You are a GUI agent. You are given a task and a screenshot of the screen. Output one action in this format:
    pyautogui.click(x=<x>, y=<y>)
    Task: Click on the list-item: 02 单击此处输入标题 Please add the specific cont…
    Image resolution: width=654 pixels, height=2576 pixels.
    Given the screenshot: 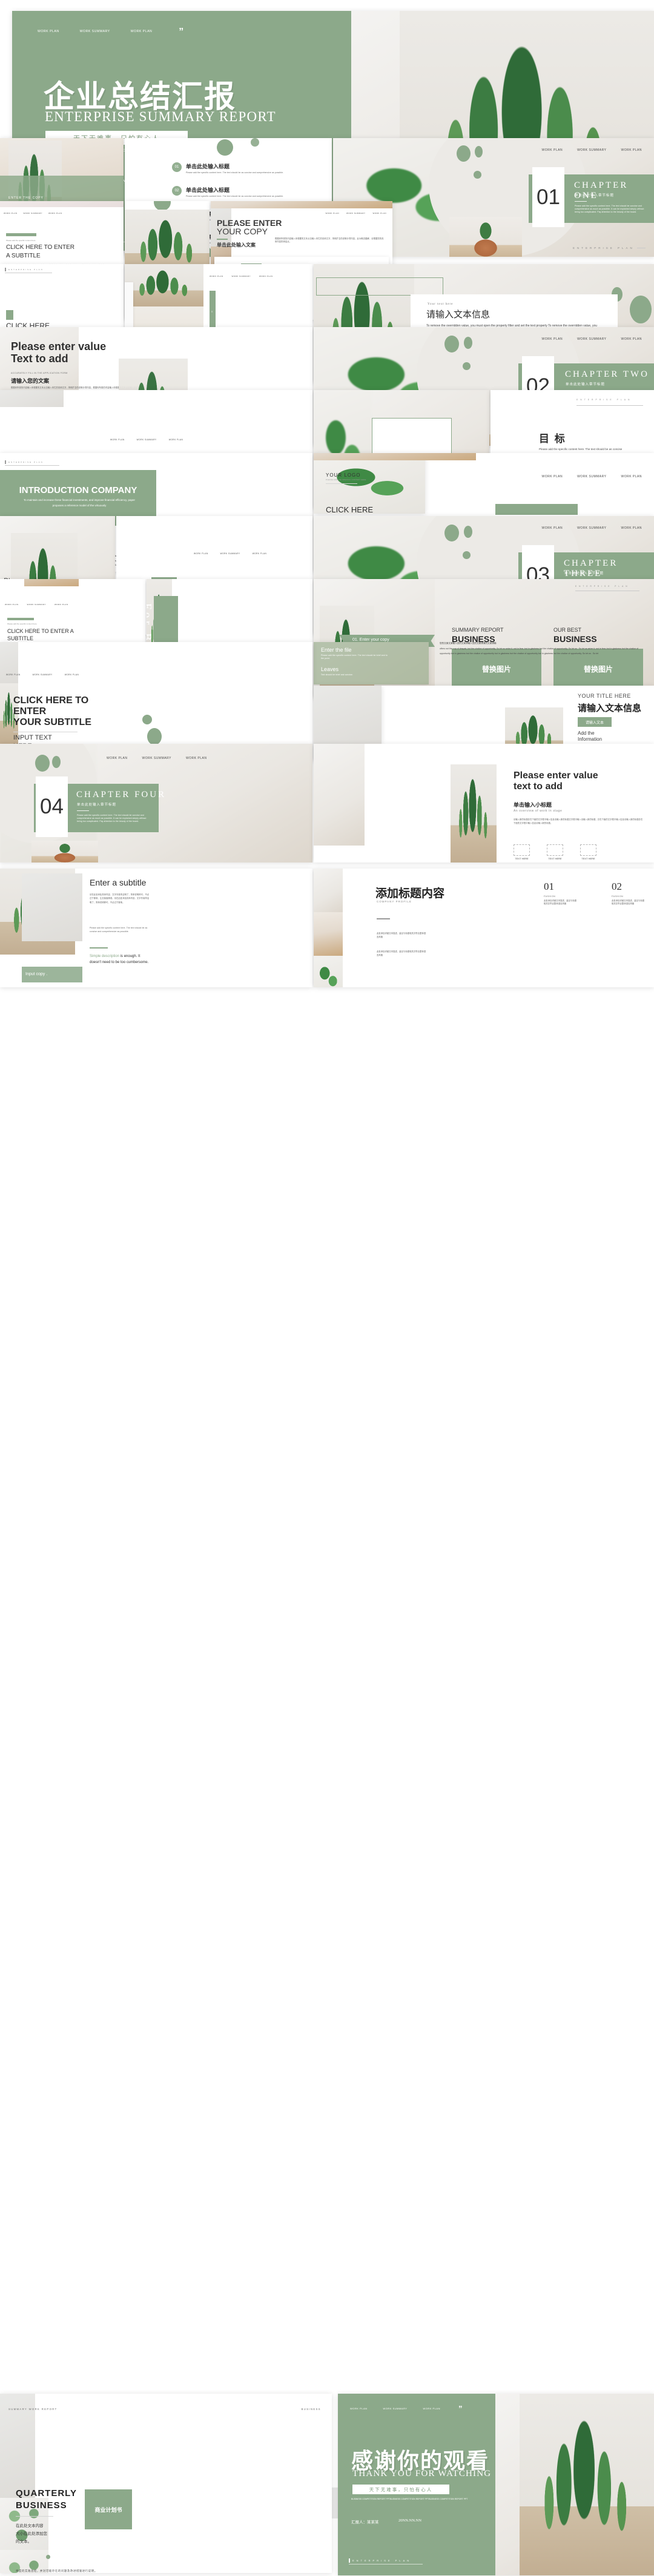 What is the action you would take?
    pyautogui.click(x=247, y=191)
    